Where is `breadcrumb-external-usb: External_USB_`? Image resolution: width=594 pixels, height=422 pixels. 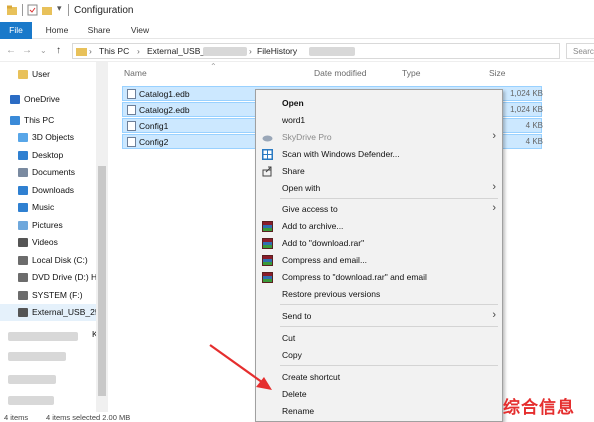 breadcrumb-external-usb: External_USB_ is located at coordinates (176, 51).